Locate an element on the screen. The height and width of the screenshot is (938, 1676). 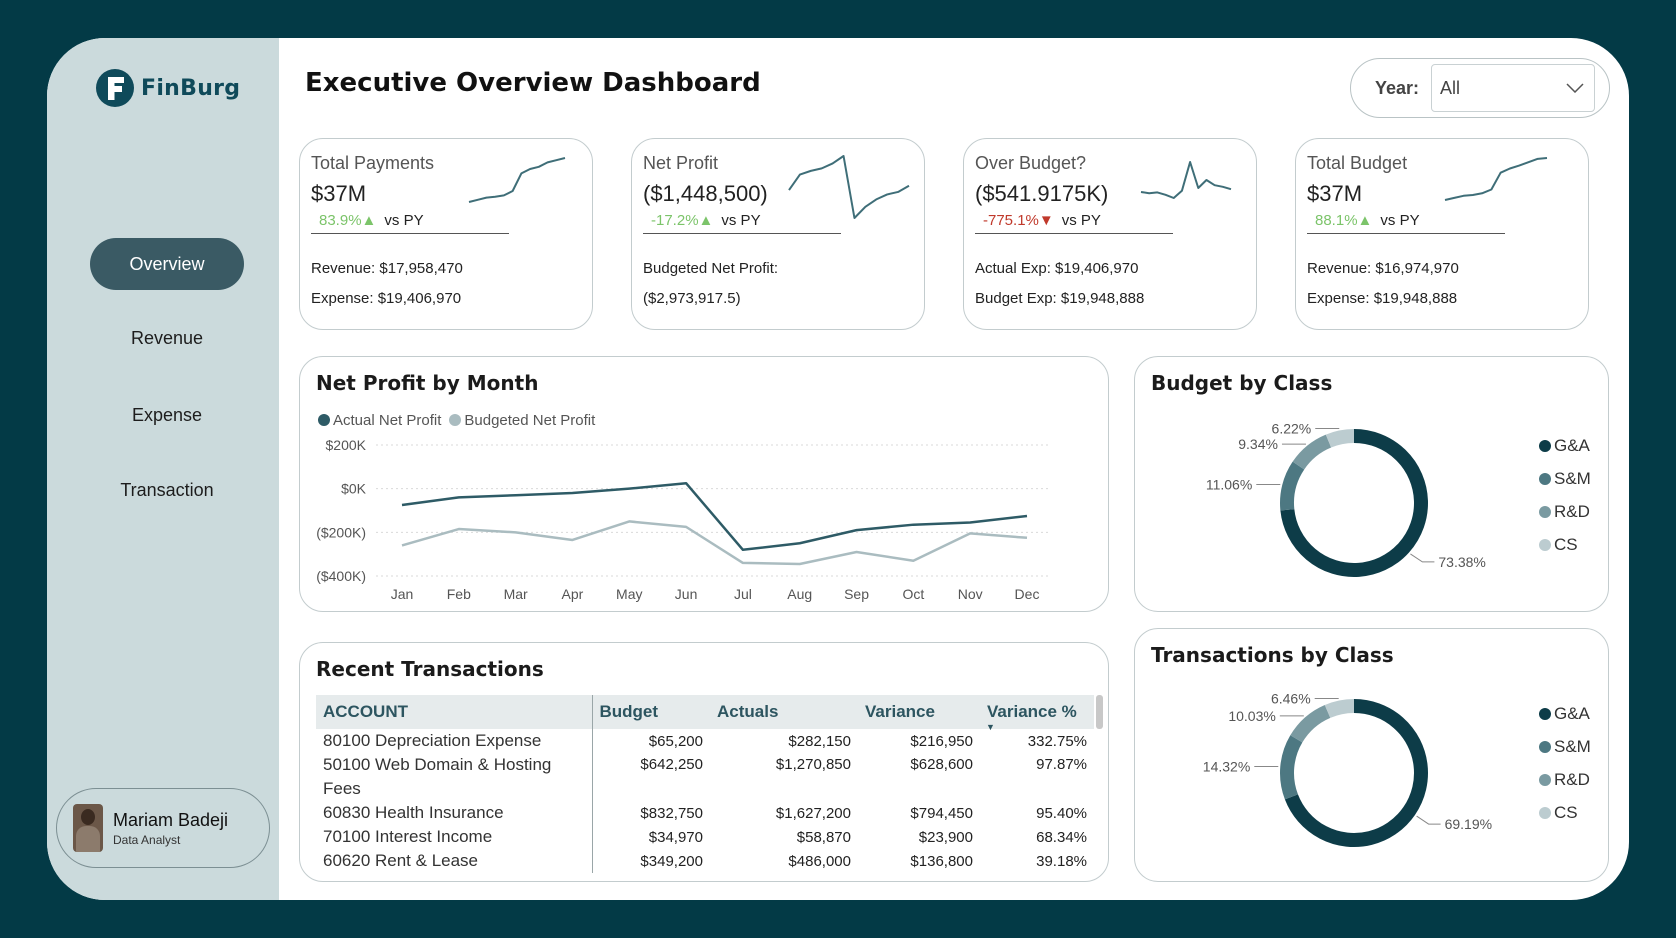
profile-name: Mariam Badeji is located at coordinates (171, 819).